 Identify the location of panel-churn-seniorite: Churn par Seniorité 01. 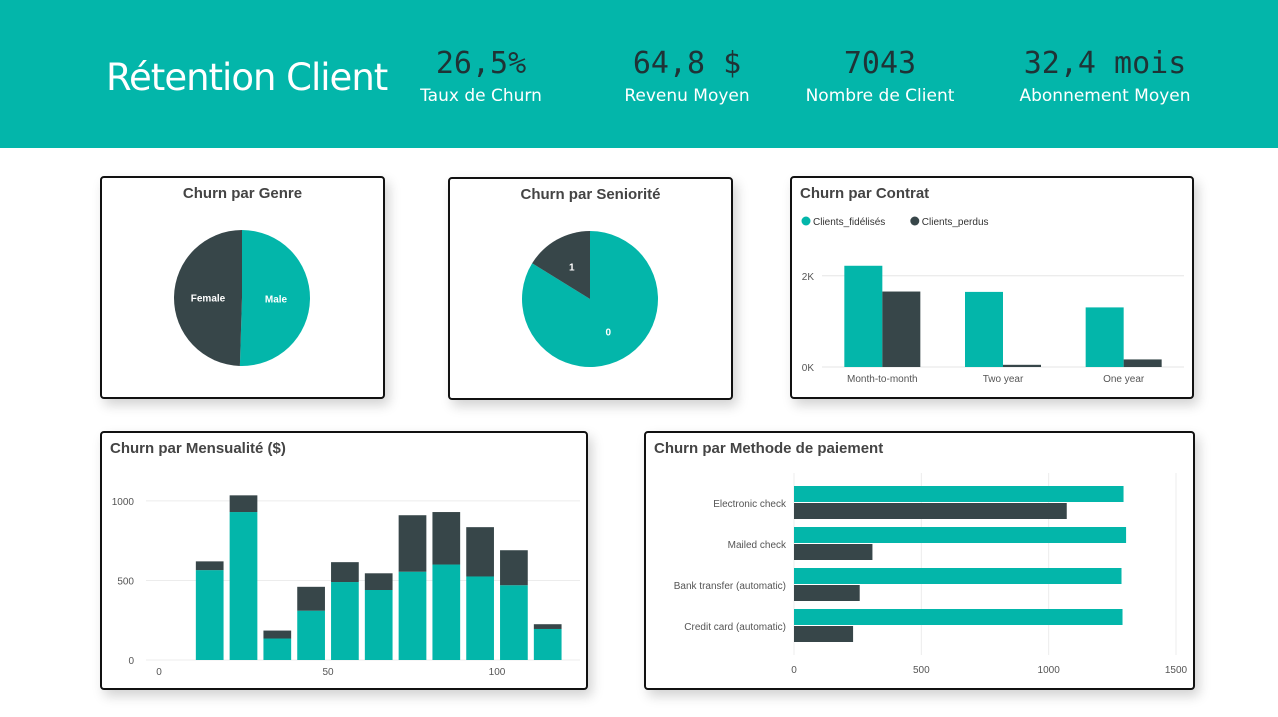
(590, 288).